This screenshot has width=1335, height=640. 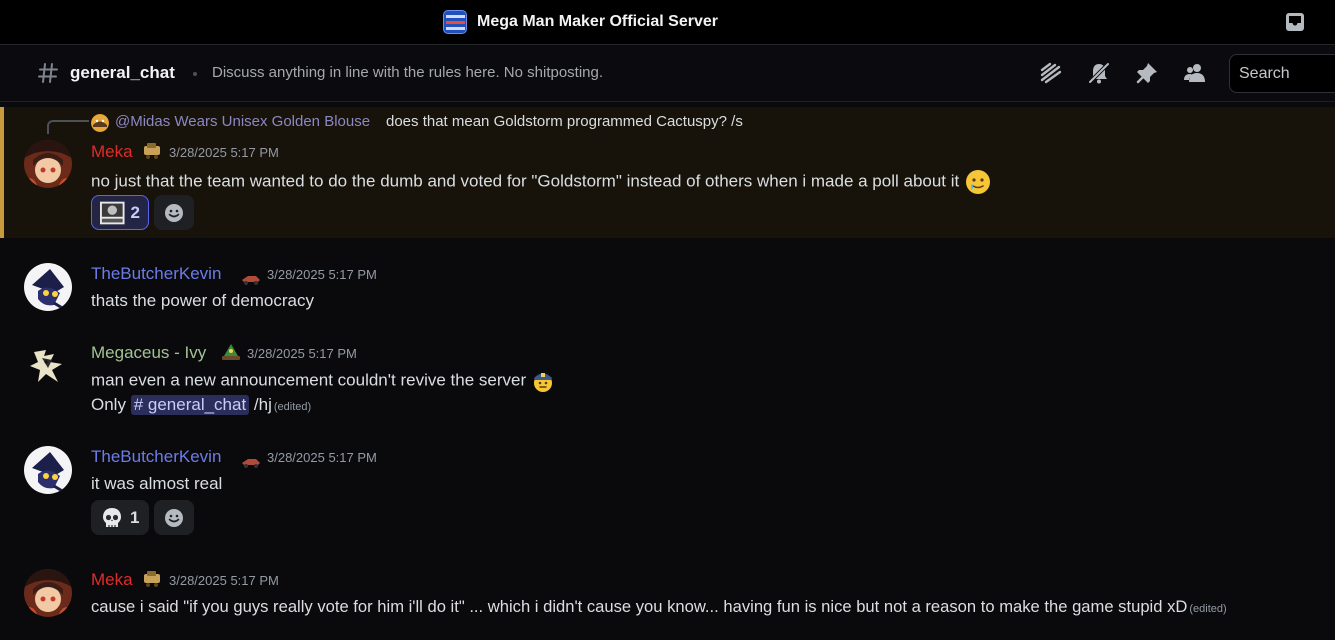 I want to click on threads-icon, so click(x=1051, y=73).